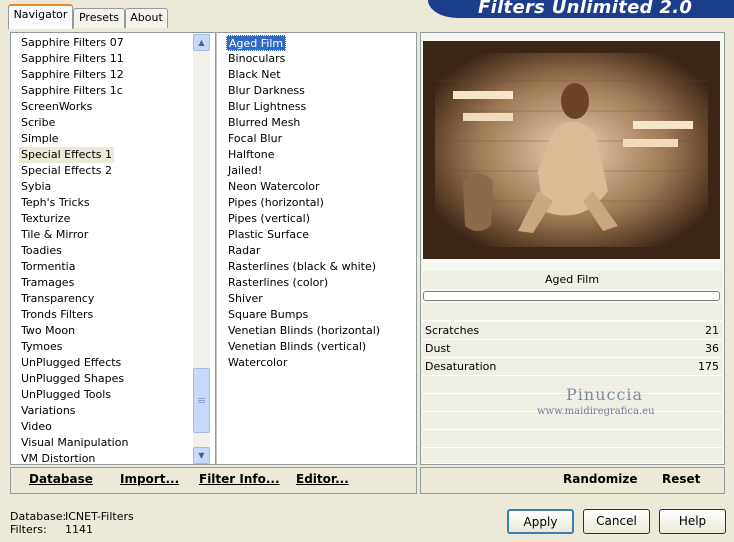 The image size is (734, 542). What do you see at coordinates (55, 203) in the screenshot?
I see `category-item: Teph's Tricks` at bounding box center [55, 203].